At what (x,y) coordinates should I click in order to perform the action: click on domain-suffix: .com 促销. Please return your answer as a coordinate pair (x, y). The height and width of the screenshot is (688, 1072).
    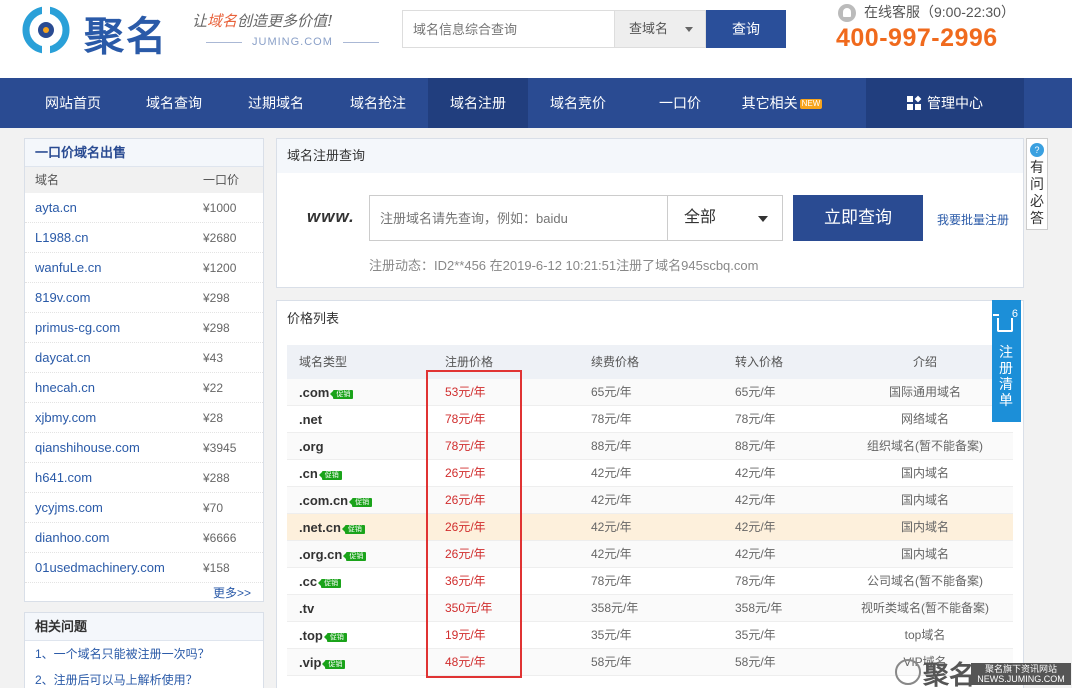
    Looking at the image, I should click on (326, 392).